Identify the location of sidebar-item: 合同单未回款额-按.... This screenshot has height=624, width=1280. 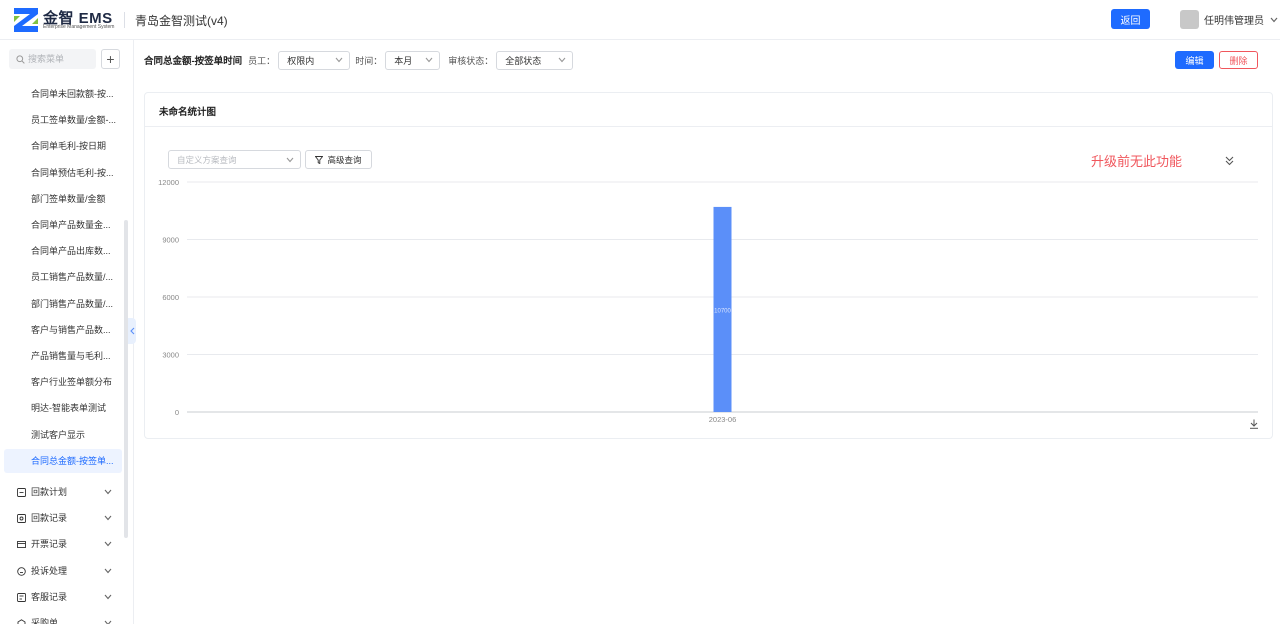
(63, 94).